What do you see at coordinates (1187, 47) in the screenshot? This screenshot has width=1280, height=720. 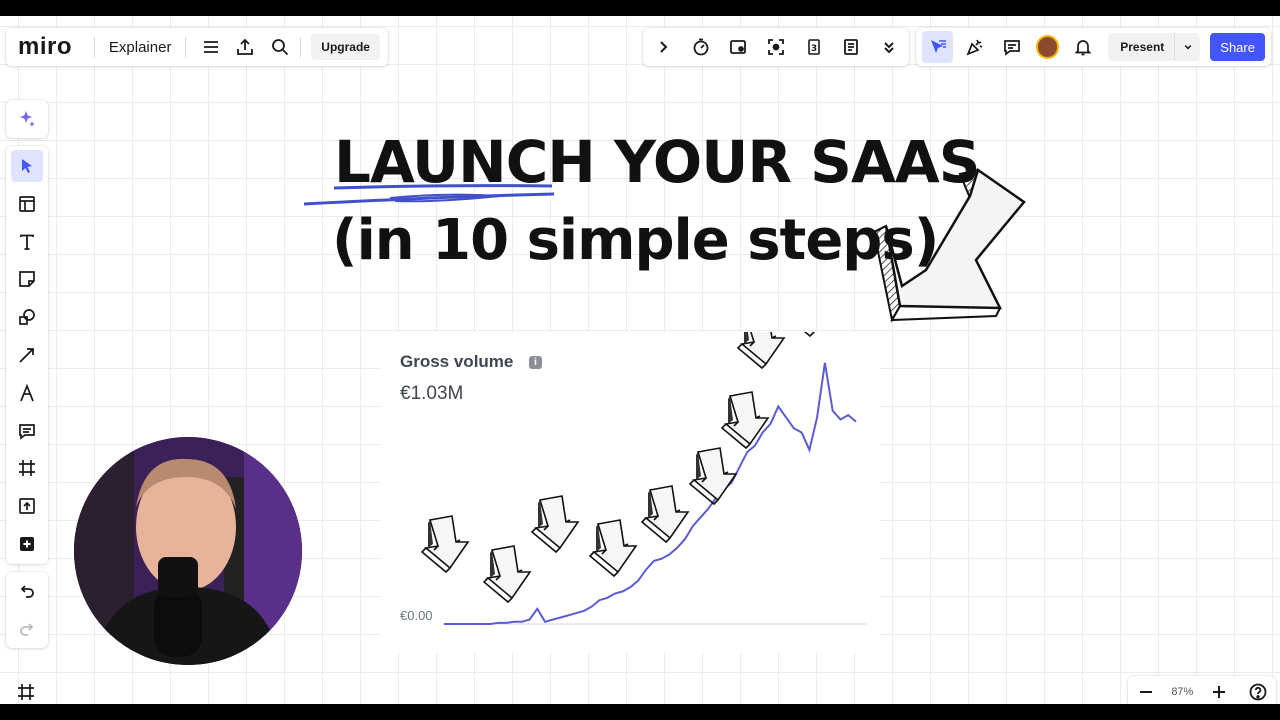 I see `chevron-down-icon` at bounding box center [1187, 47].